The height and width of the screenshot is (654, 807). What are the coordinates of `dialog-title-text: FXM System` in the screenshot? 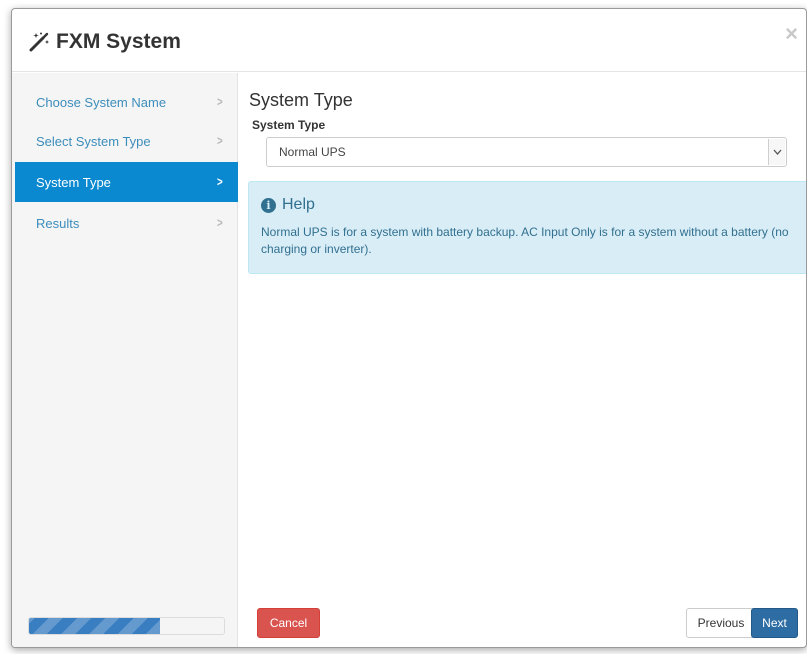 It's located at (118, 41).